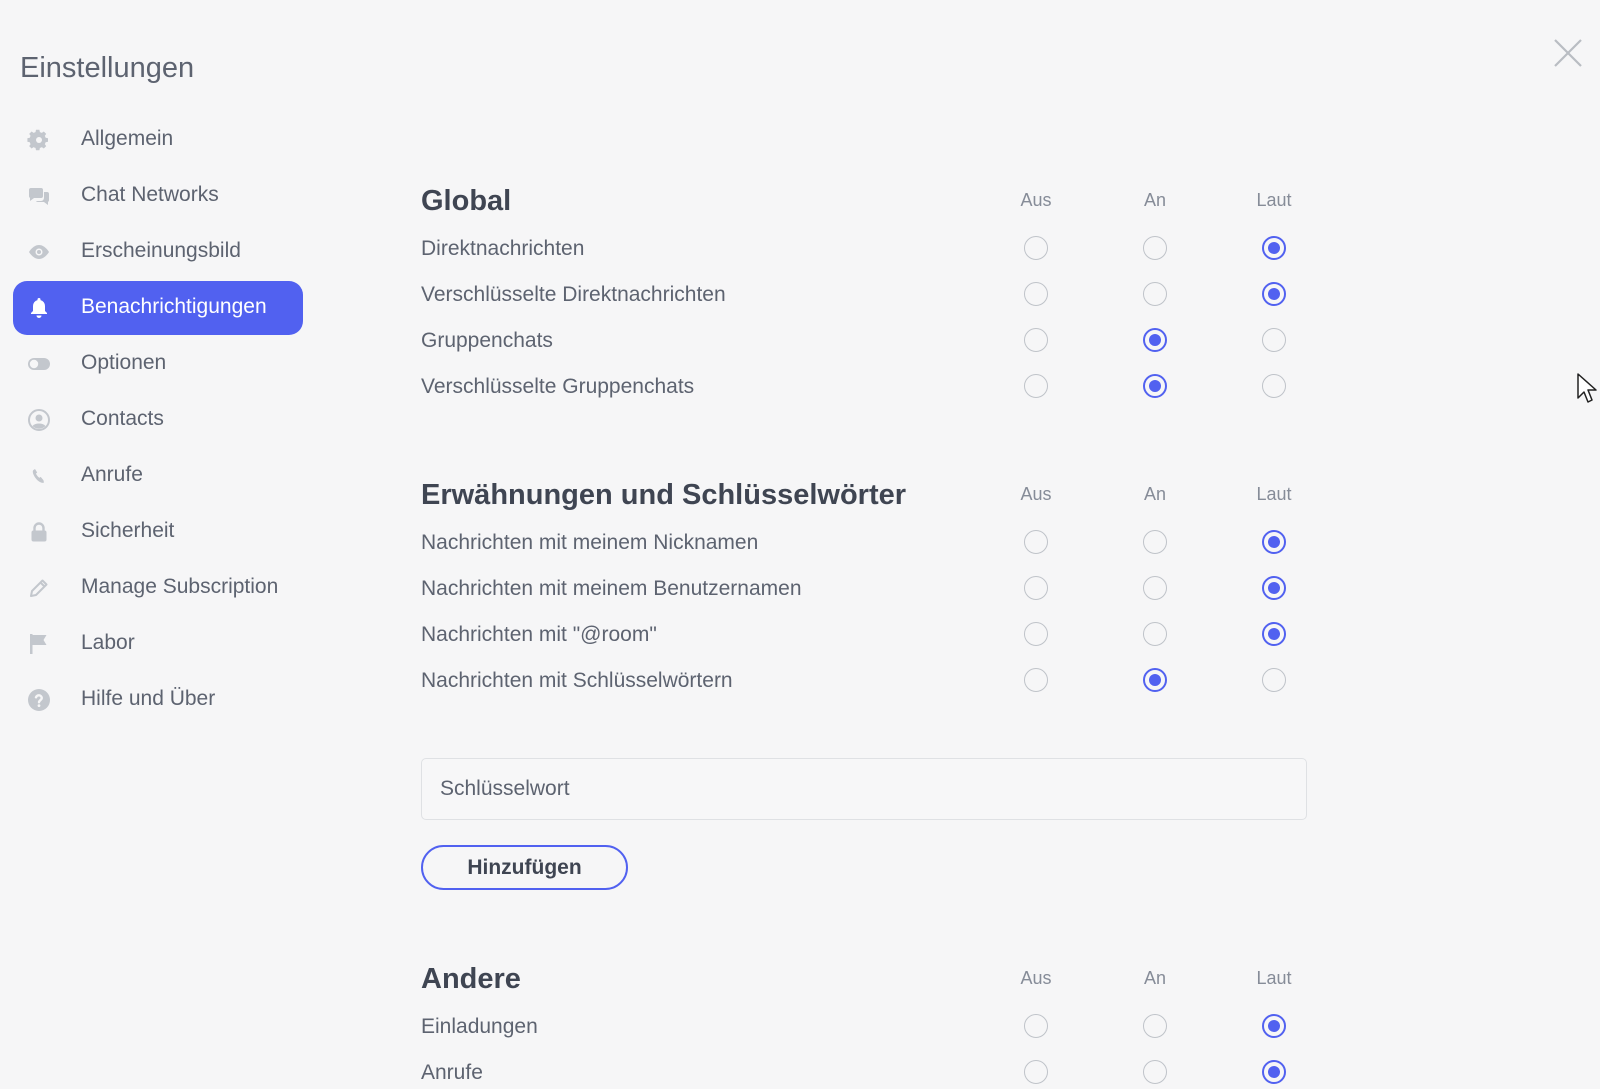 This screenshot has width=1600, height=1089. Describe the element at coordinates (39, 364) in the screenshot. I see `toggle-icon` at that location.